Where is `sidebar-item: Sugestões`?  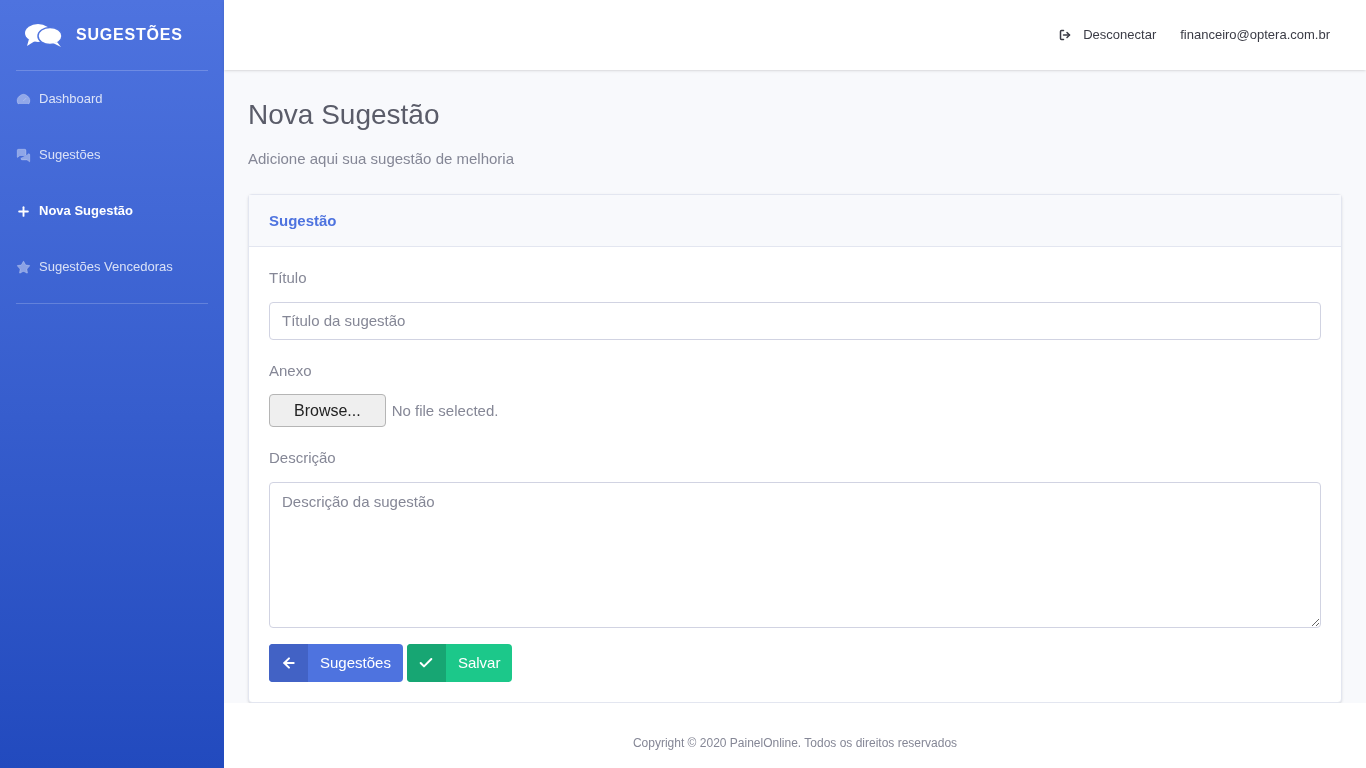
sidebar-item: Sugestões is located at coordinates (112, 155).